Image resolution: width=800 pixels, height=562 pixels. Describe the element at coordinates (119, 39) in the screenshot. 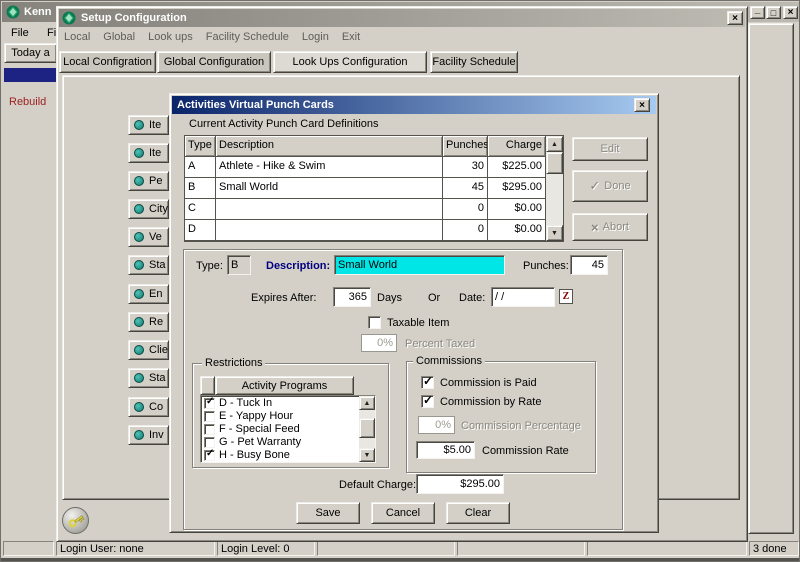

I see `menu-item-global: Global` at that location.